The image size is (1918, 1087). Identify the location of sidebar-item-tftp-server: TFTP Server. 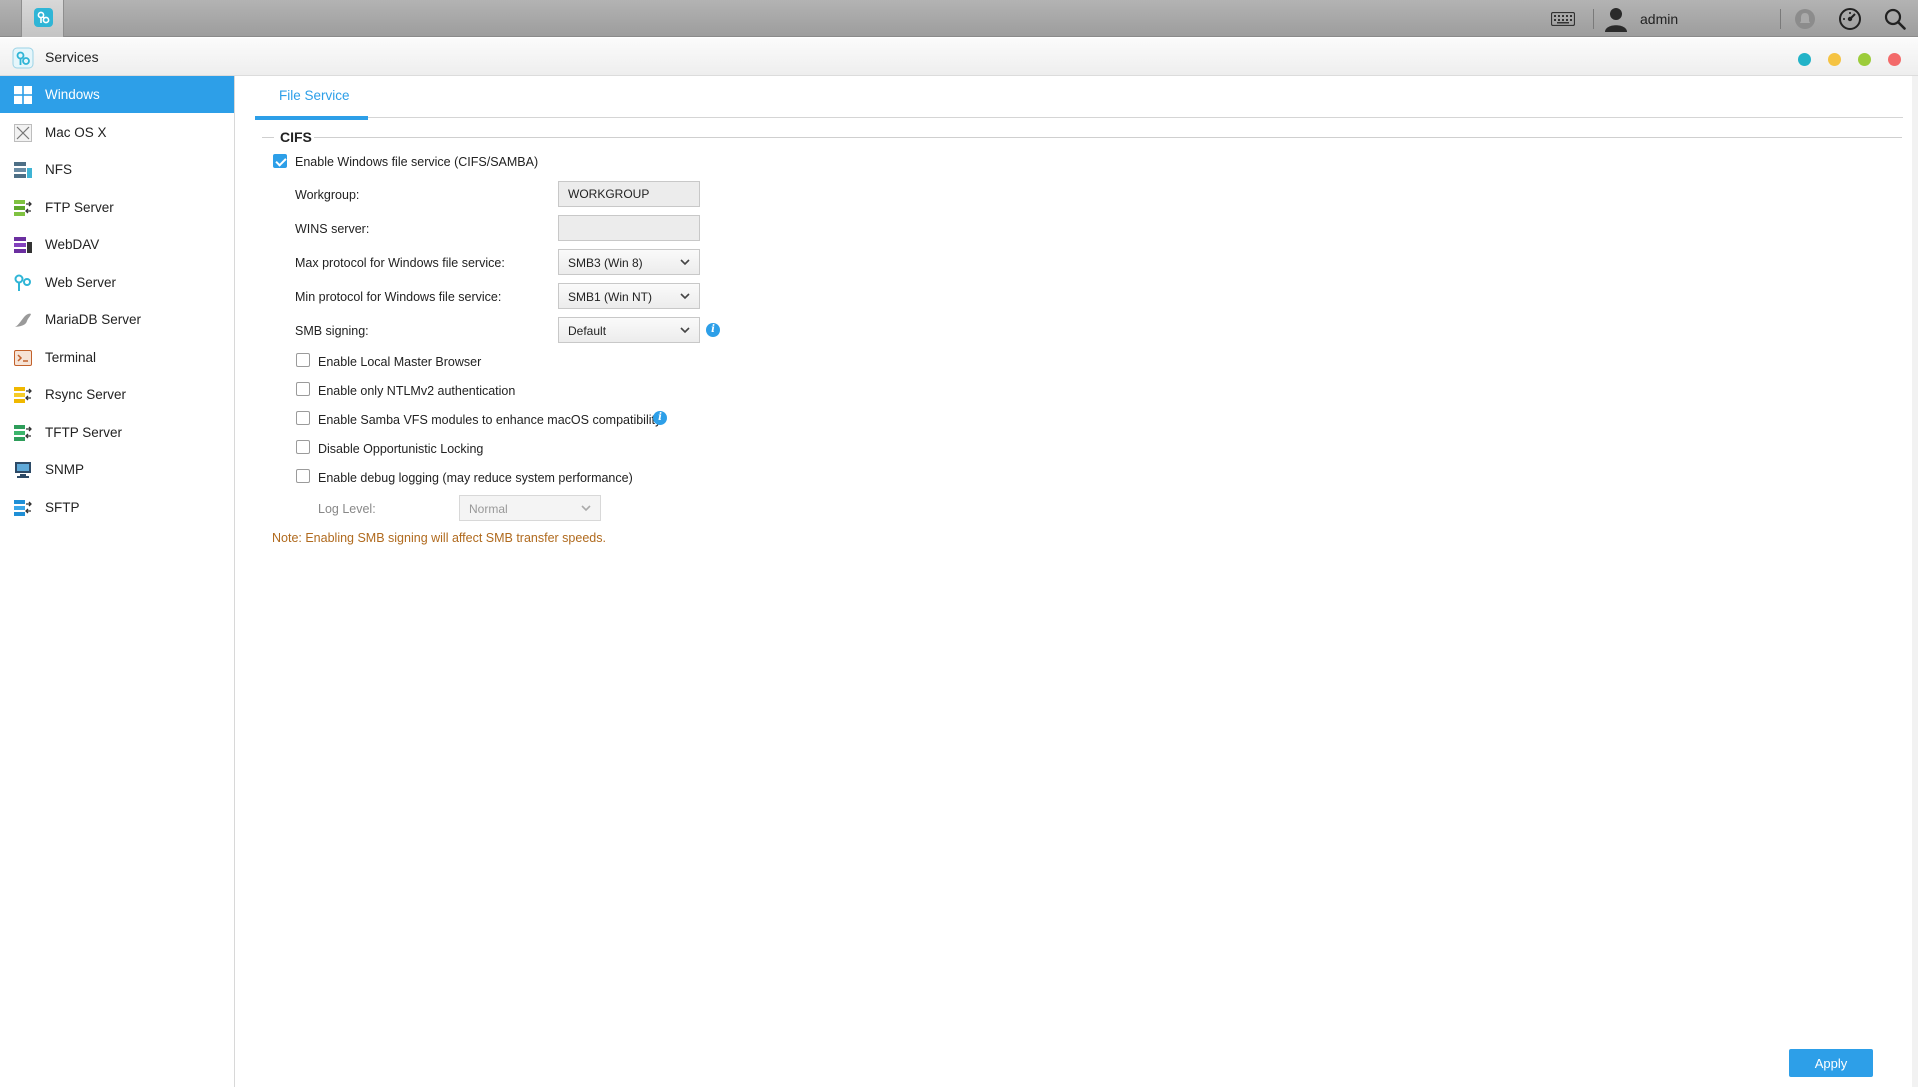
(117, 432).